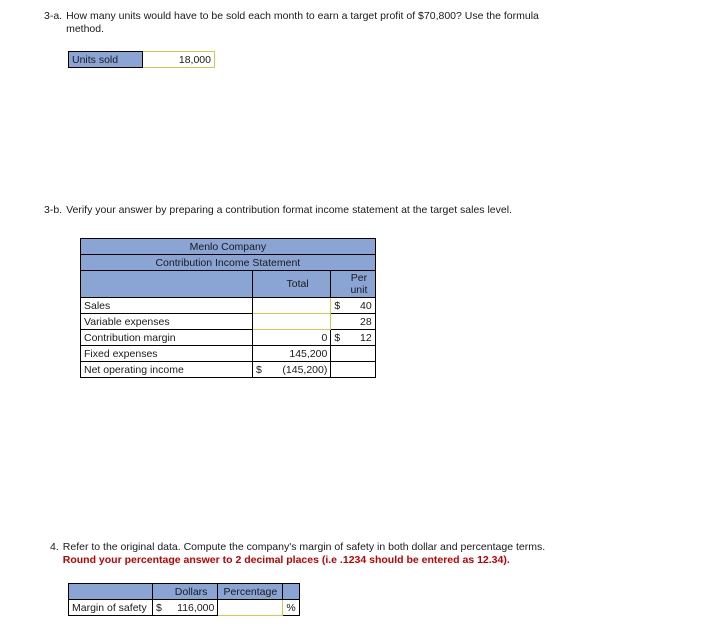 The height and width of the screenshot is (634, 703). I want to click on column-header-per-unit: Per unit, so click(359, 284).